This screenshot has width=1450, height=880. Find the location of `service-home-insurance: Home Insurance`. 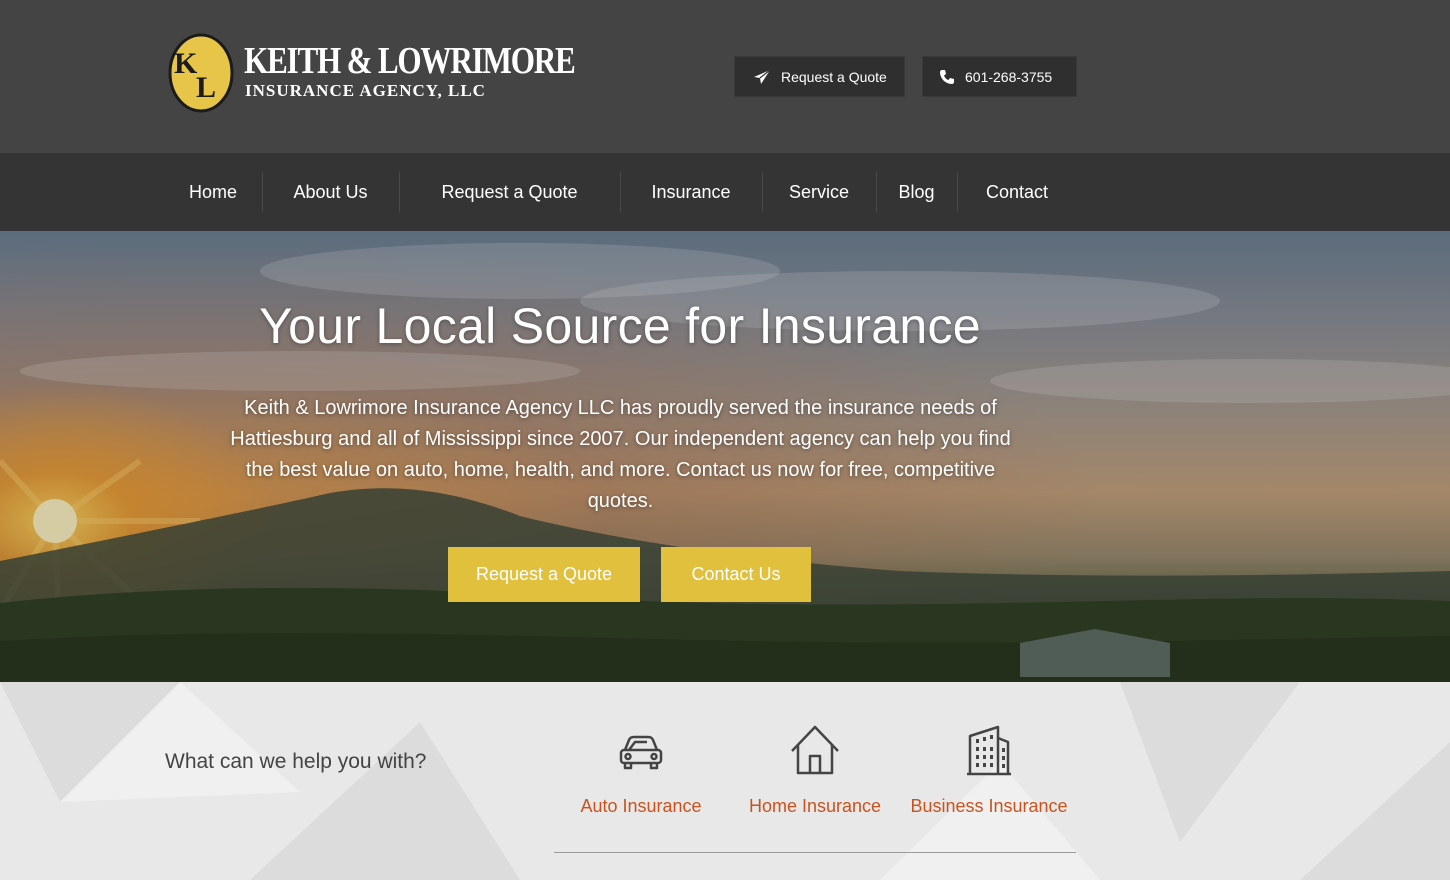

service-home-insurance: Home Insurance is located at coordinates (815, 769).